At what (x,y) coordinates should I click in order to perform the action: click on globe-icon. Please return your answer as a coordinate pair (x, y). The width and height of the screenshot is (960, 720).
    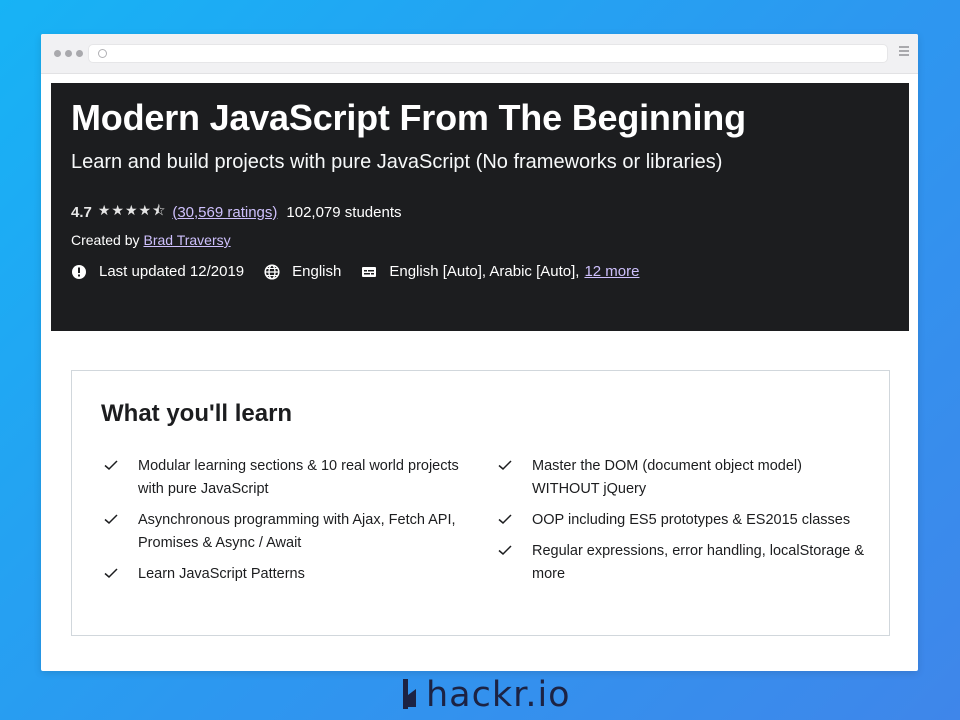
    Looking at the image, I should click on (272, 271).